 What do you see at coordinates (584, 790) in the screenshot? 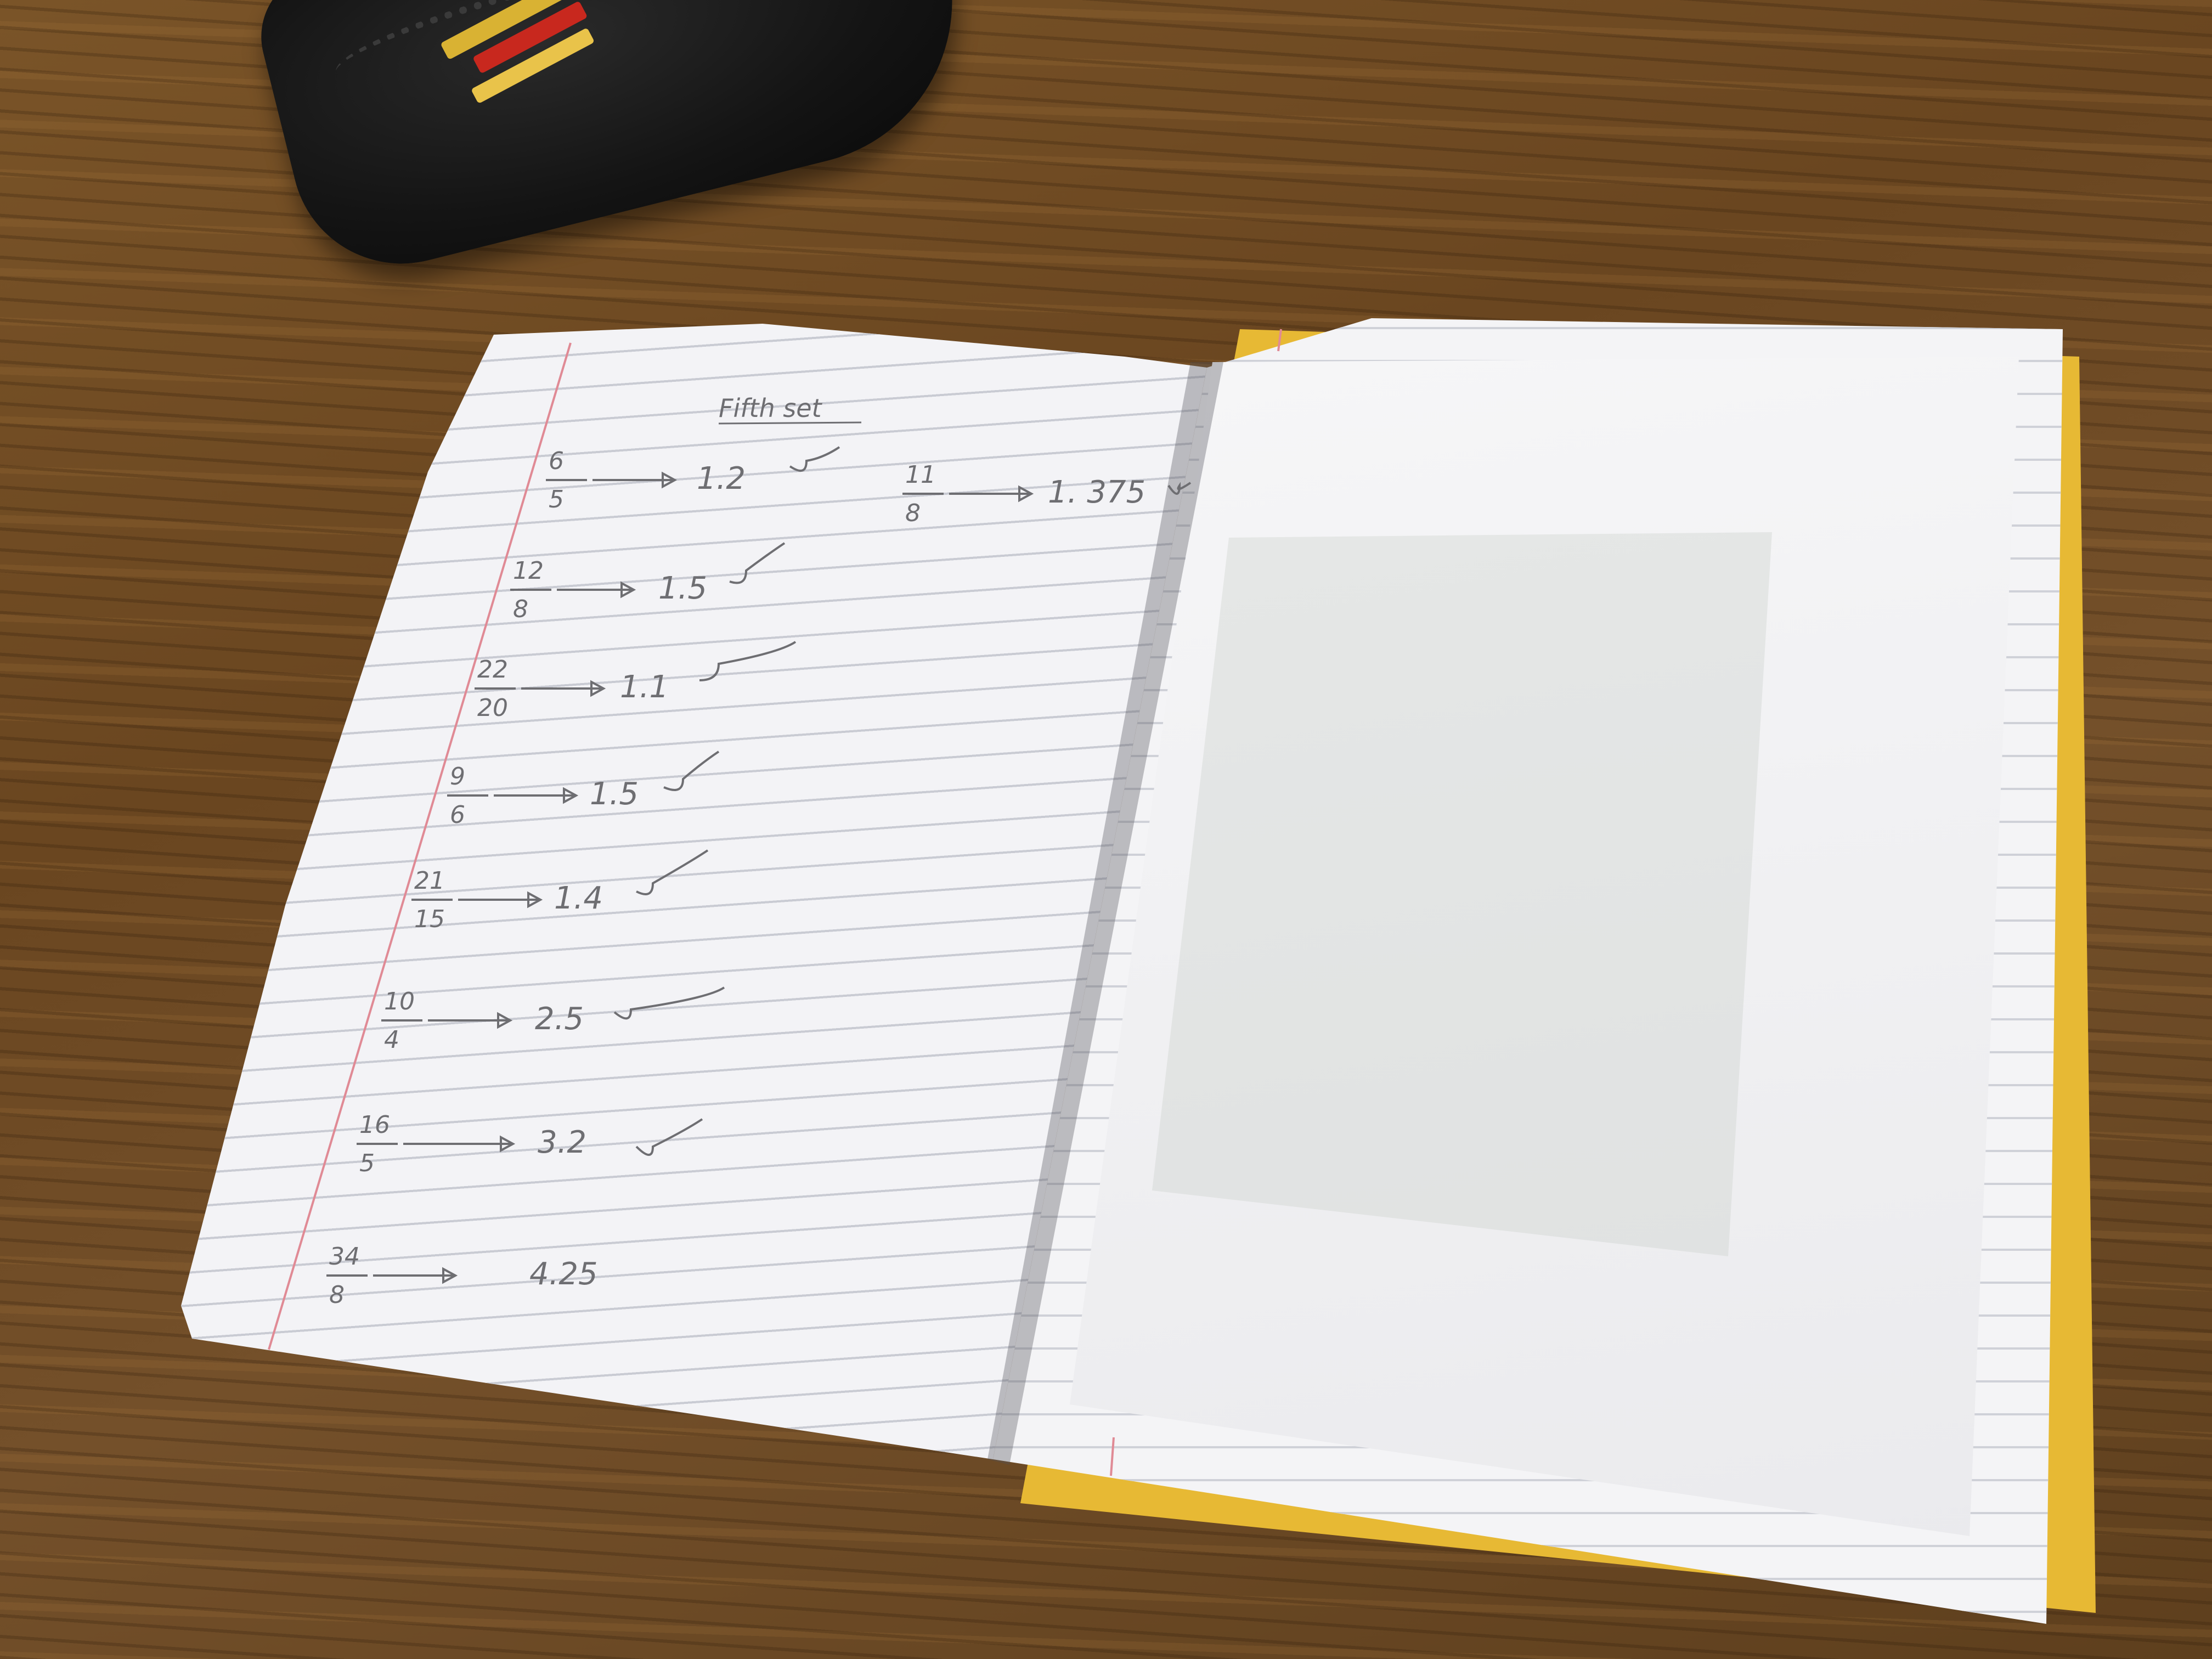
I see `exercise-item: 961.5` at bounding box center [584, 790].